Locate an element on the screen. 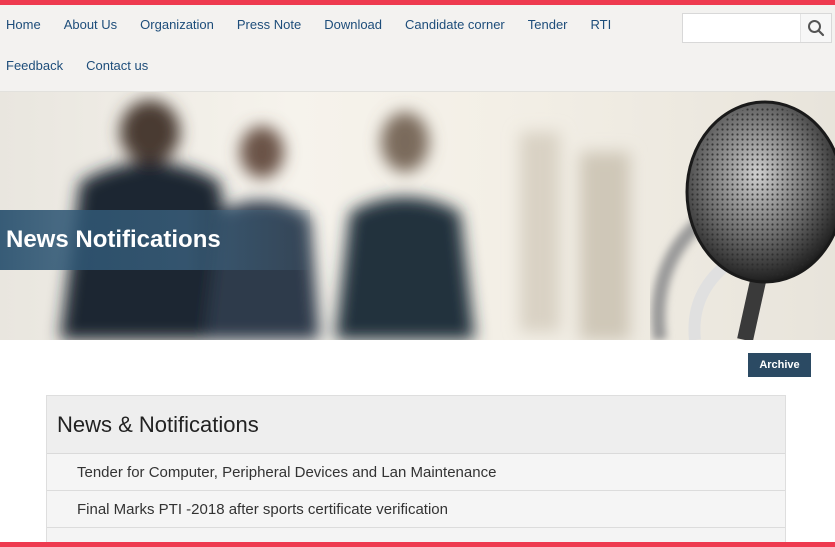 The height and width of the screenshot is (547, 835). main-nav-row-2: Feedback Contact us is located at coordinates (82, 65).